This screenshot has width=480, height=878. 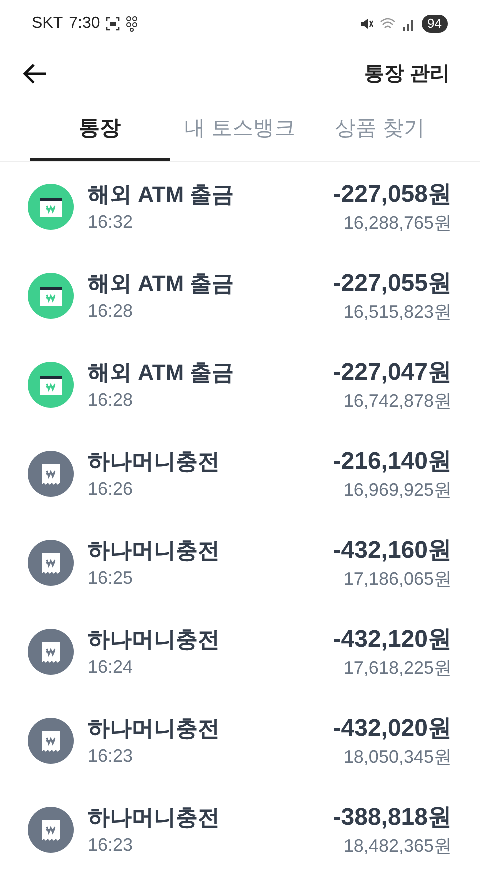 What do you see at coordinates (398, 579) in the screenshot?
I see `balance: 17,186,065원` at bounding box center [398, 579].